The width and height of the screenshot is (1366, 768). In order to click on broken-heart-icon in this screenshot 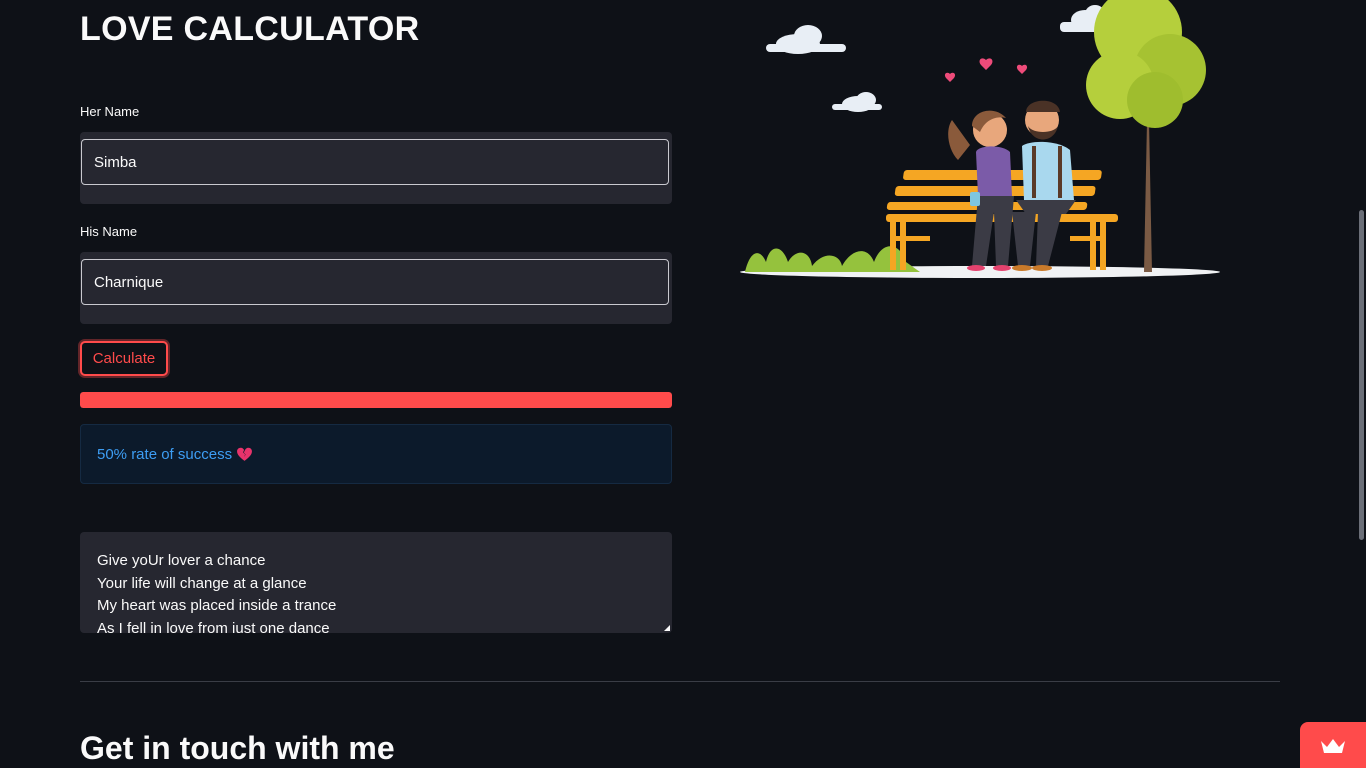, I will do `click(245, 454)`.